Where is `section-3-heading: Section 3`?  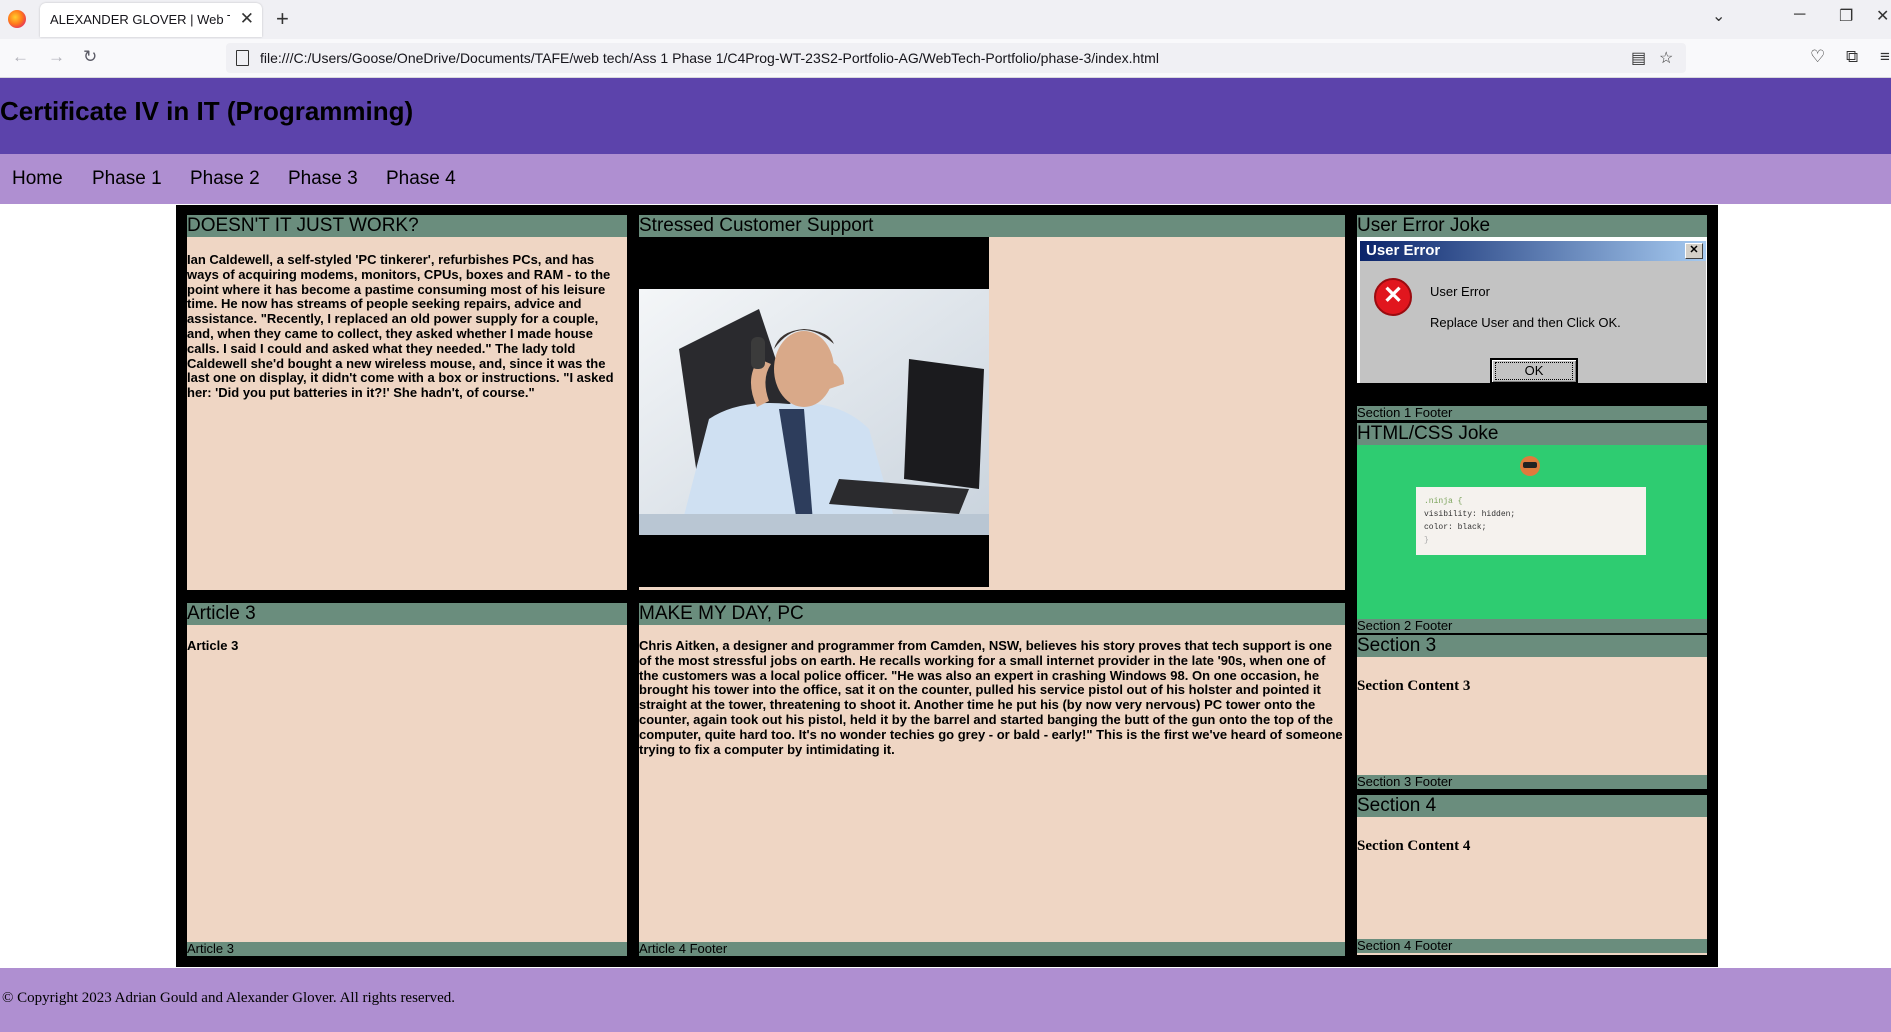
section-3-heading: Section 3 is located at coordinates (1532, 646).